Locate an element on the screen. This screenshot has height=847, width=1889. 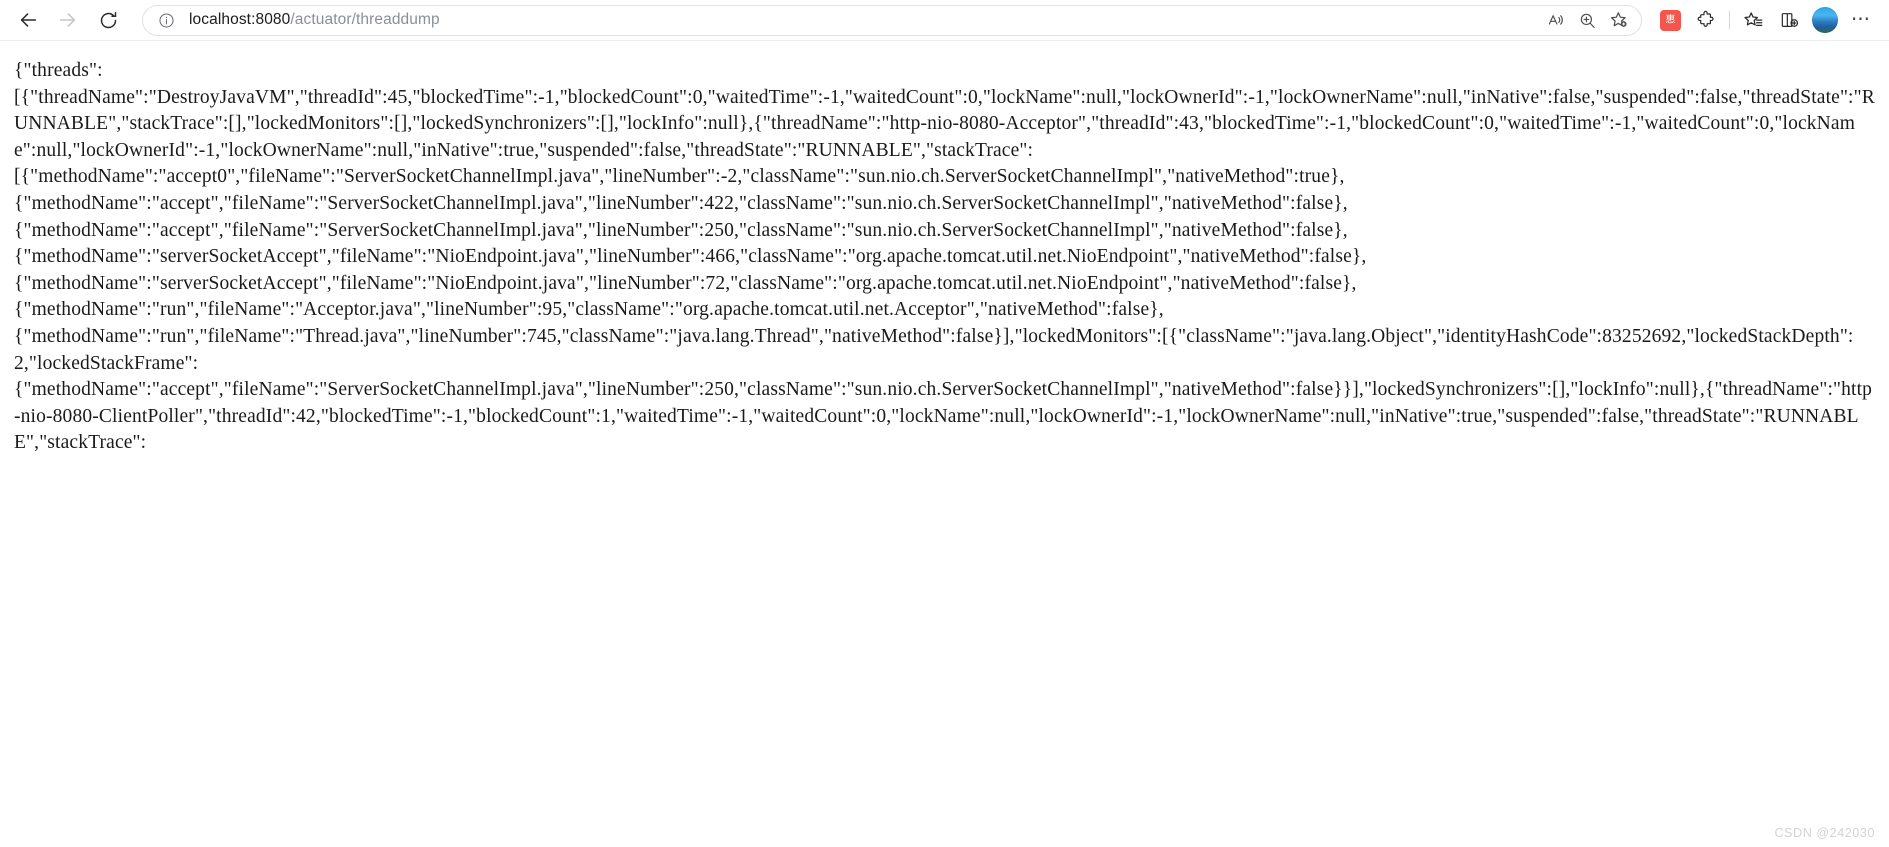
forward-arrow-icon is located at coordinates (67, 20).